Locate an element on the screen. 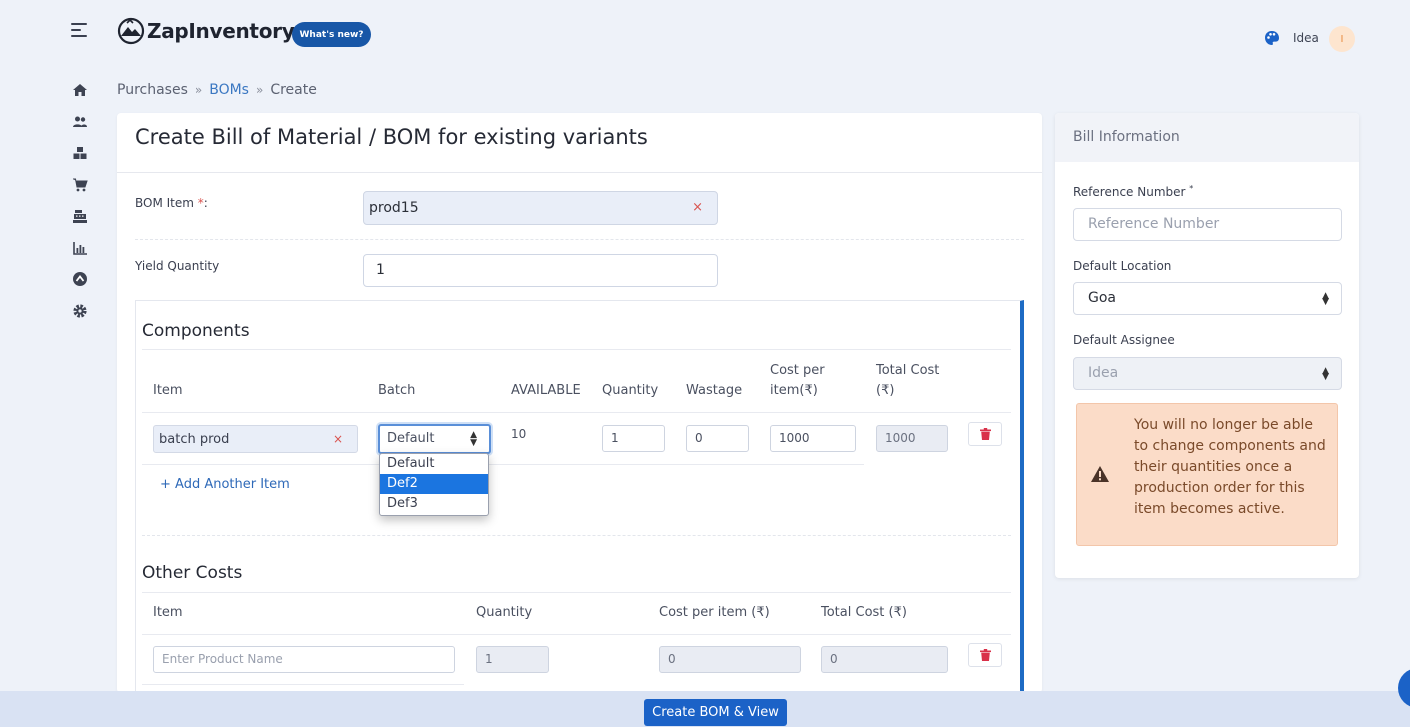 The width and height of the screenshot is (1410, 727). components-title: Components is located at coordinates (196, 331).